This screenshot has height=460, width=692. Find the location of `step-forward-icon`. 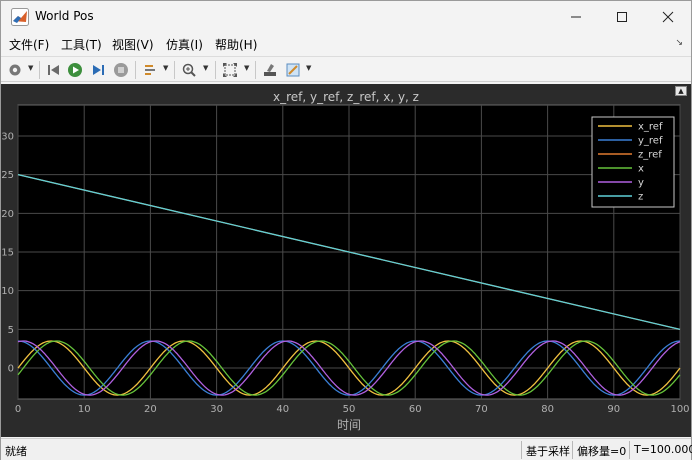

step-forward-icon is located at coordinates (98, 70).